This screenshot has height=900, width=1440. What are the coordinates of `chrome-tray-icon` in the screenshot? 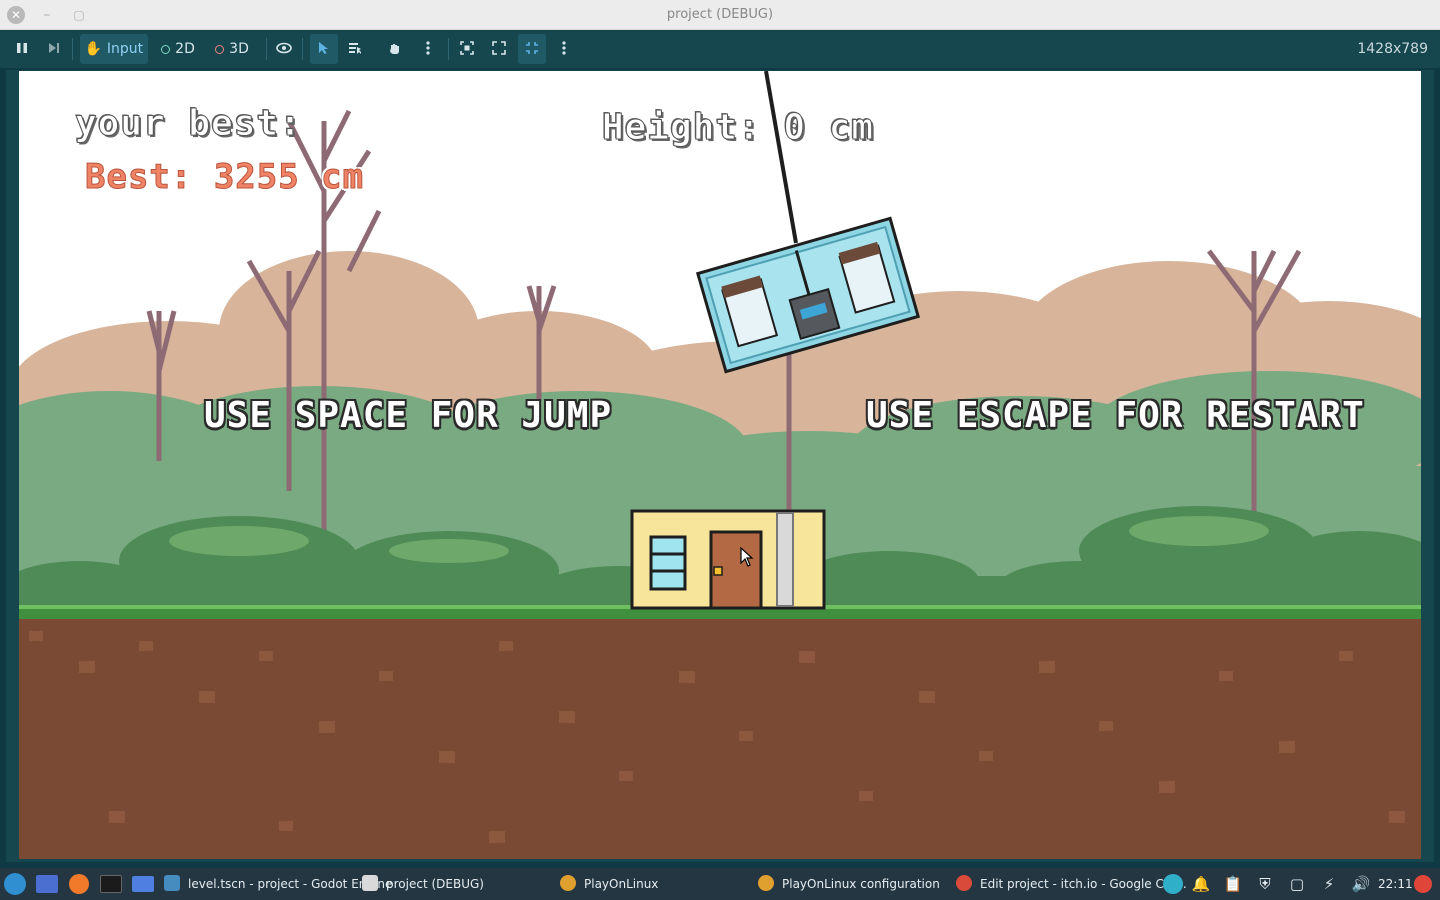 It's located at (1423, 884).